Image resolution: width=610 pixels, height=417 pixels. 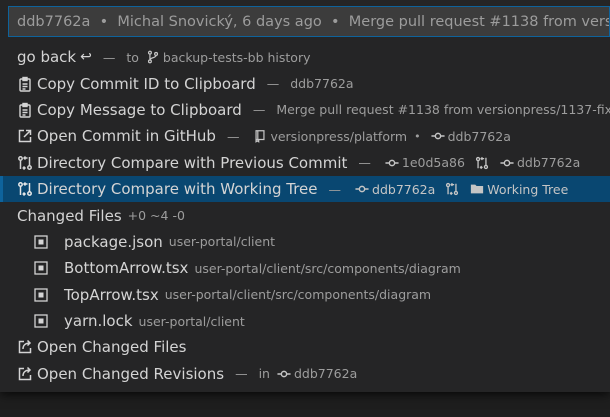 I want to click on current-commit-sha: ddb7762a, so click(x=548, y=163).